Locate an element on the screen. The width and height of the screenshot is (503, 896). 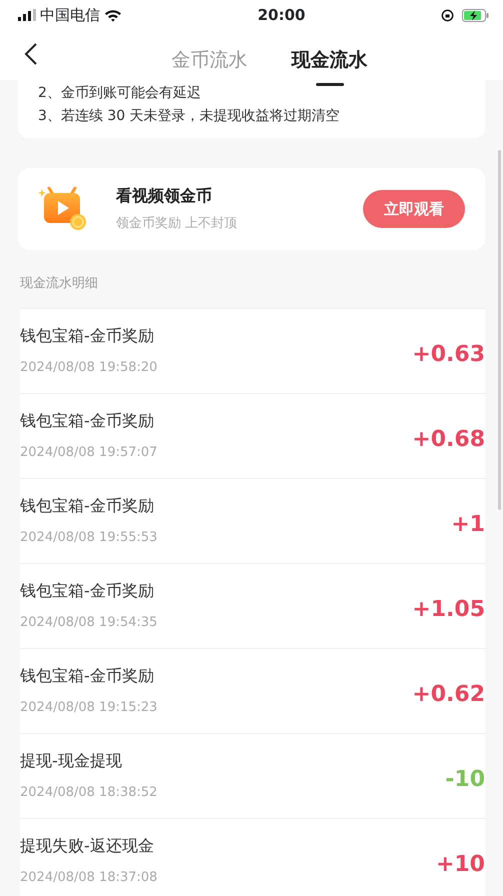
record-time: 2024/08/08 18:37:08 is located at coordinates (89, 877).